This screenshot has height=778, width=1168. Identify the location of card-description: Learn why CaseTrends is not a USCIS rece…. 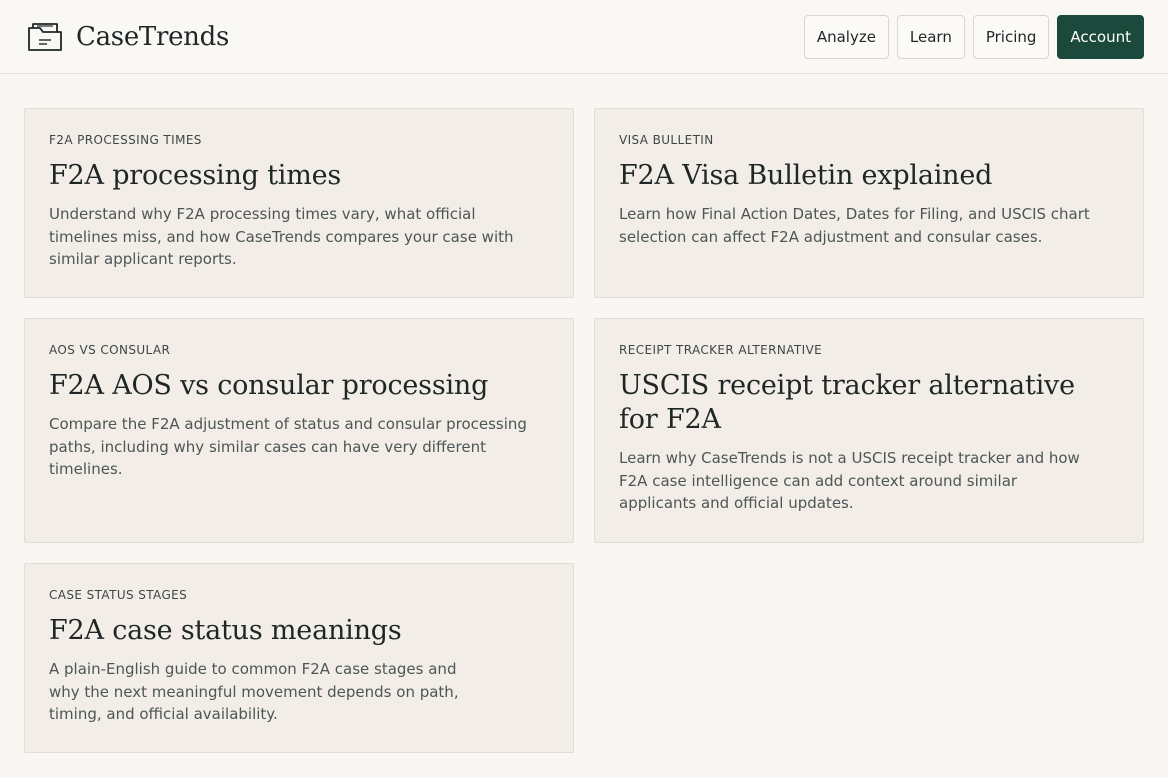
(849, 480).